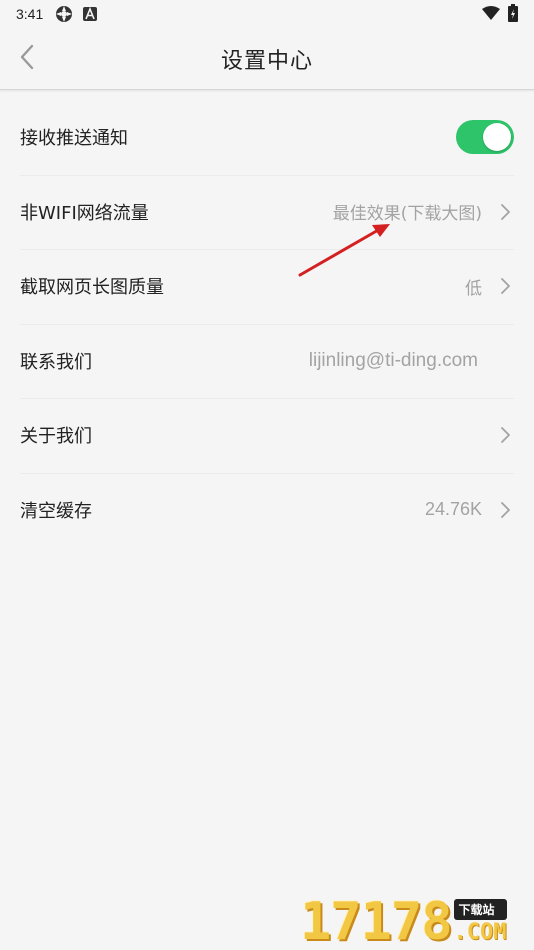  I want to click on watermark-side: 下载站 .COM, so click(480, 922).